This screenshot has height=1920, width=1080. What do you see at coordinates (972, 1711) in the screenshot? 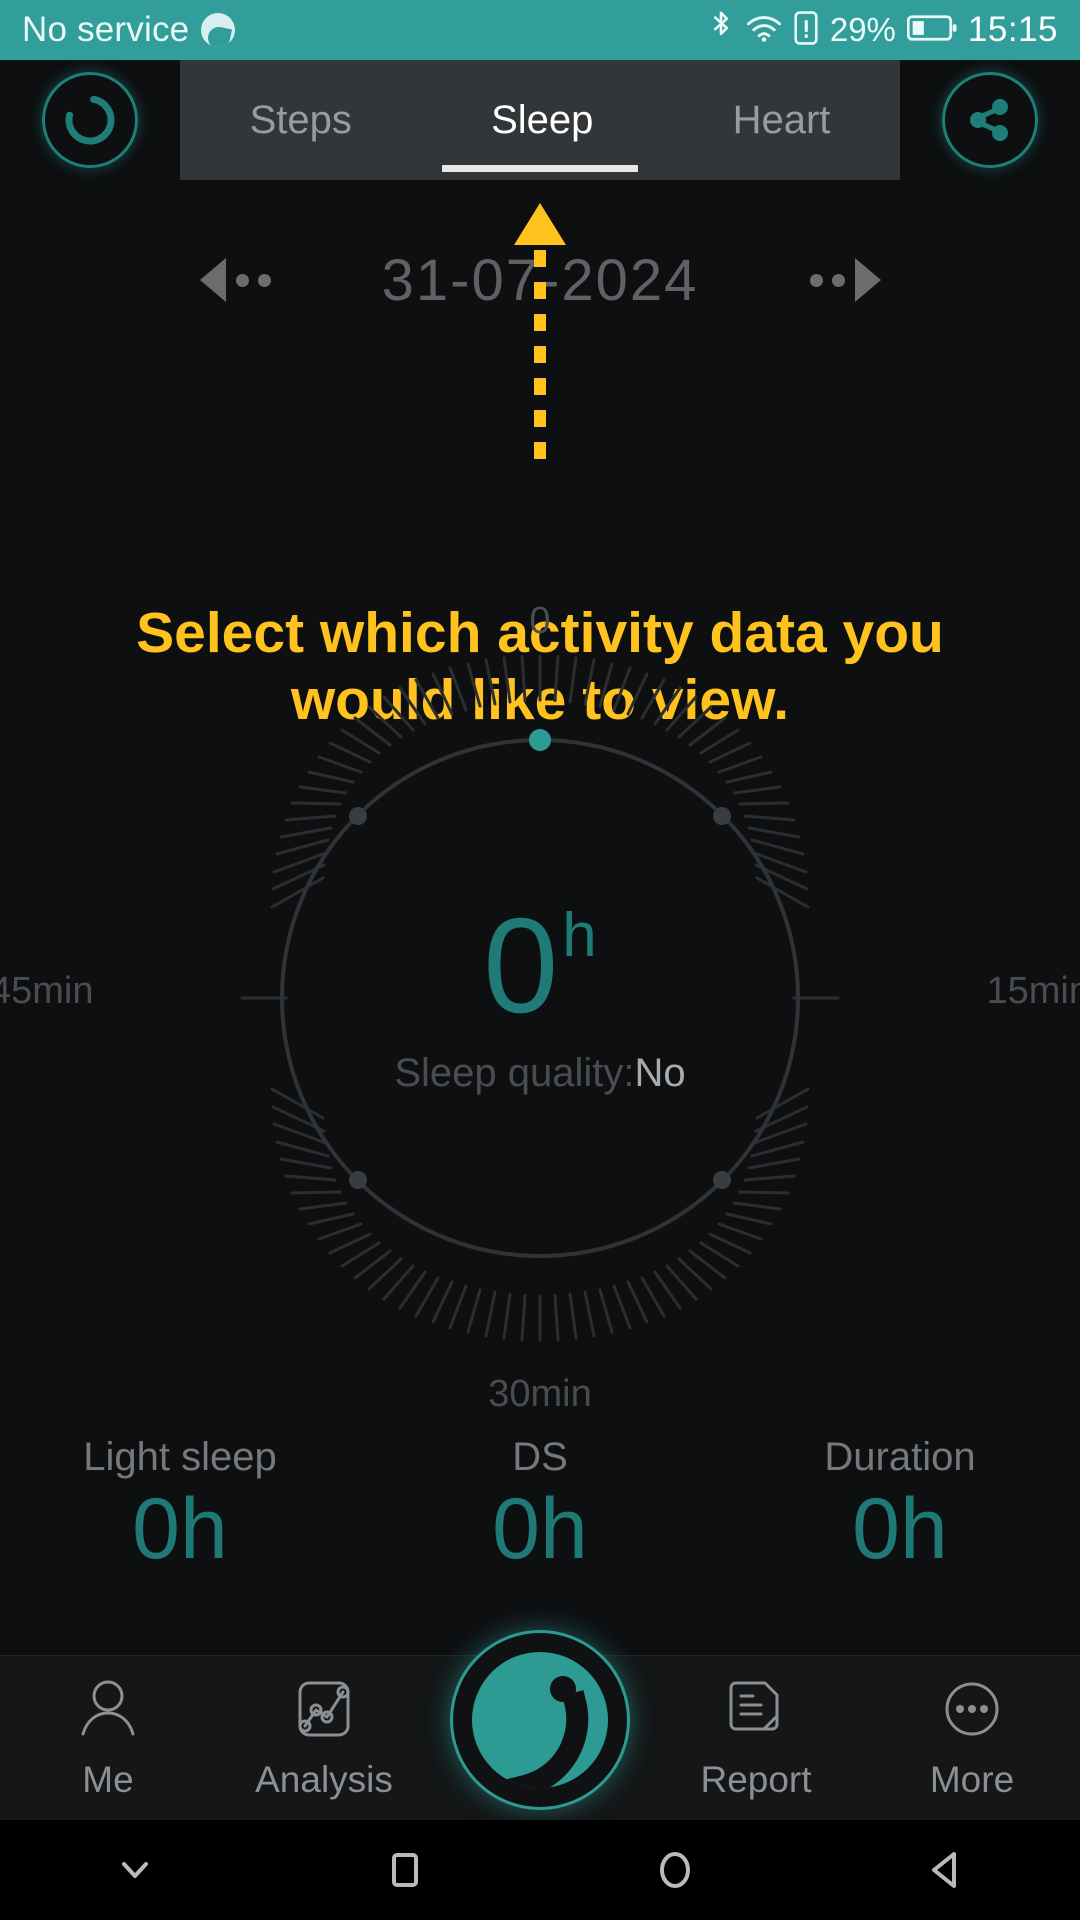
I see `more-dots-icon` at bounding box center [972, 1711].